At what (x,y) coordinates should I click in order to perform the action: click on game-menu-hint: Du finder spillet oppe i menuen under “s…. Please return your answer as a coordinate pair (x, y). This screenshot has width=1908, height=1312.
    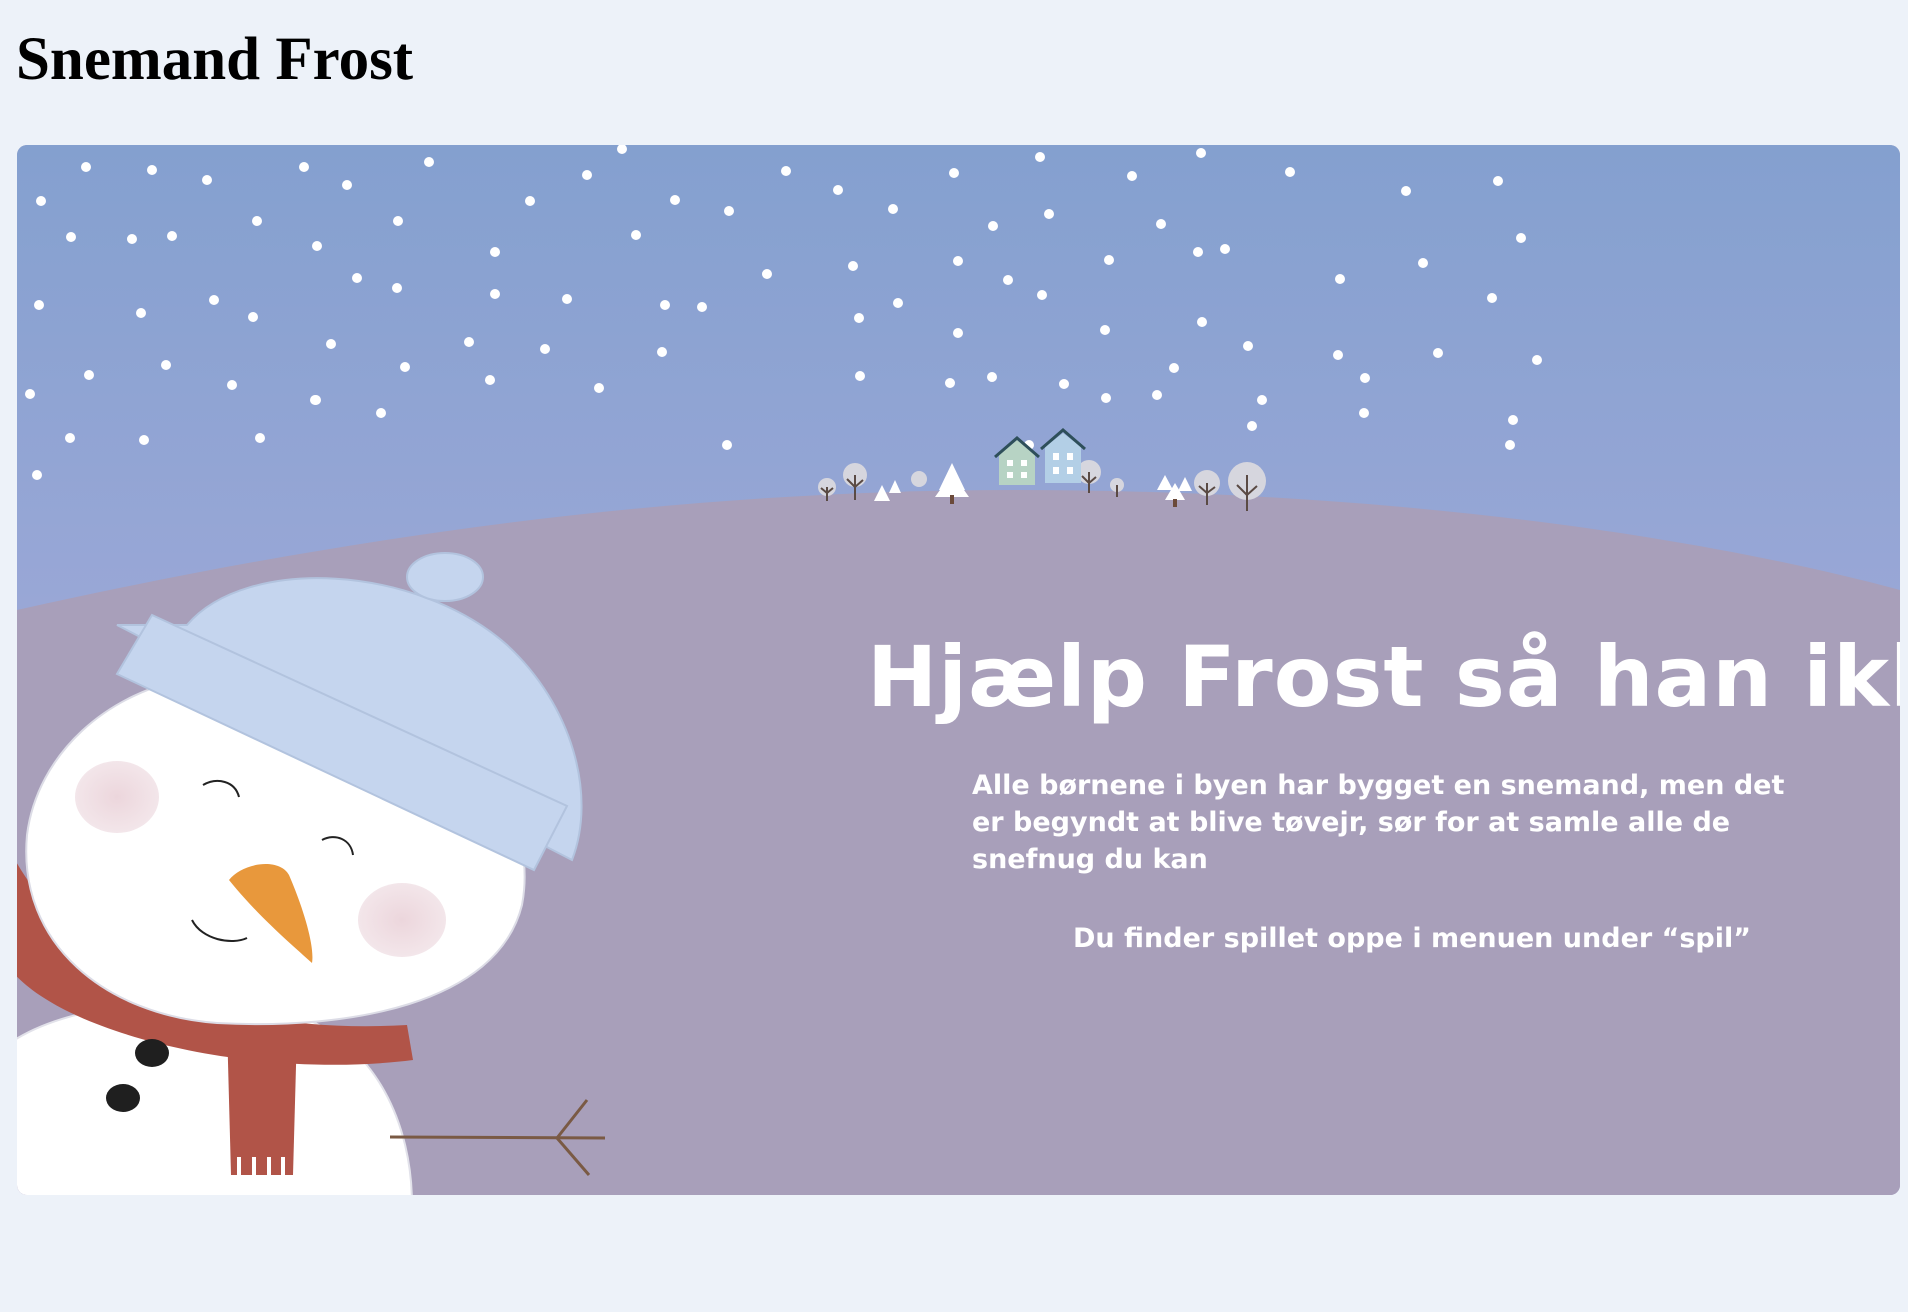
    Looking at the image, I should click on (1412, 938).